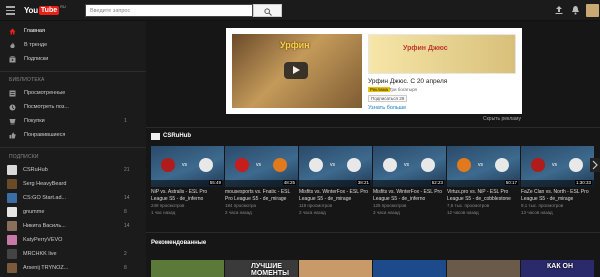 This screenshot has height=277, width=600. What do you see at coordinates (12, 59) in the screenshot?
I see `subscriptions-icon` at bounding box center [12, 59].